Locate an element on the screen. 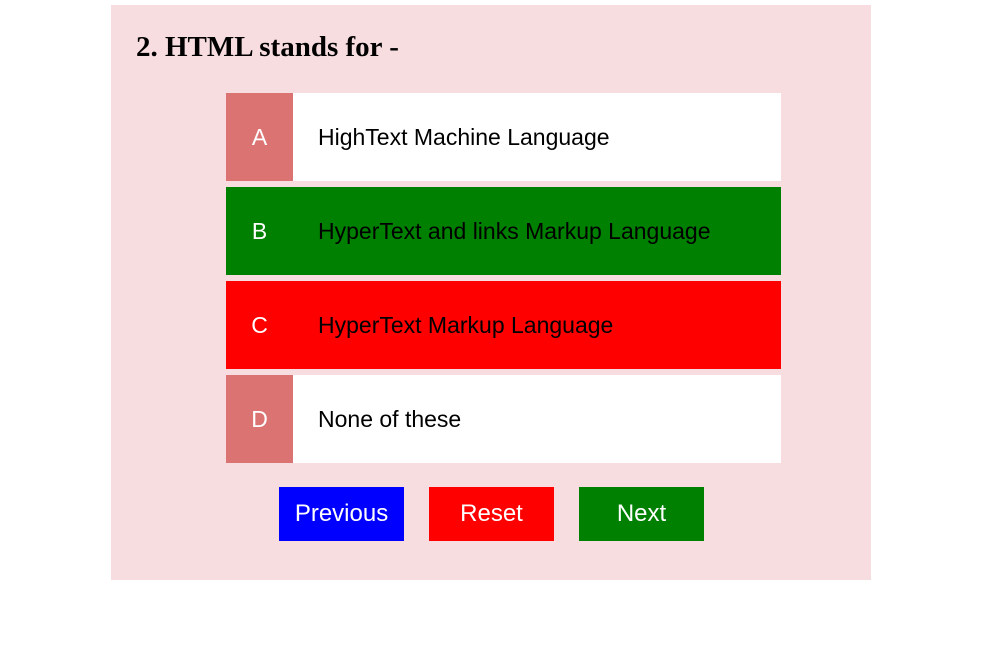 The width and height of the screenshot is (981, 672). option-letter: C is located at coordinates (259, 325).